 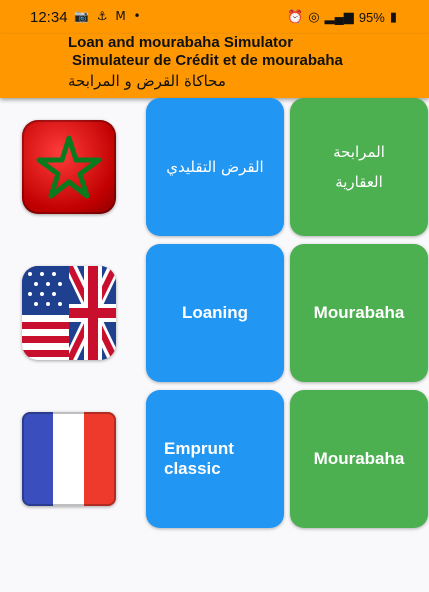 I want to click on morocco-flag-icon, so click(x=69, y=167).